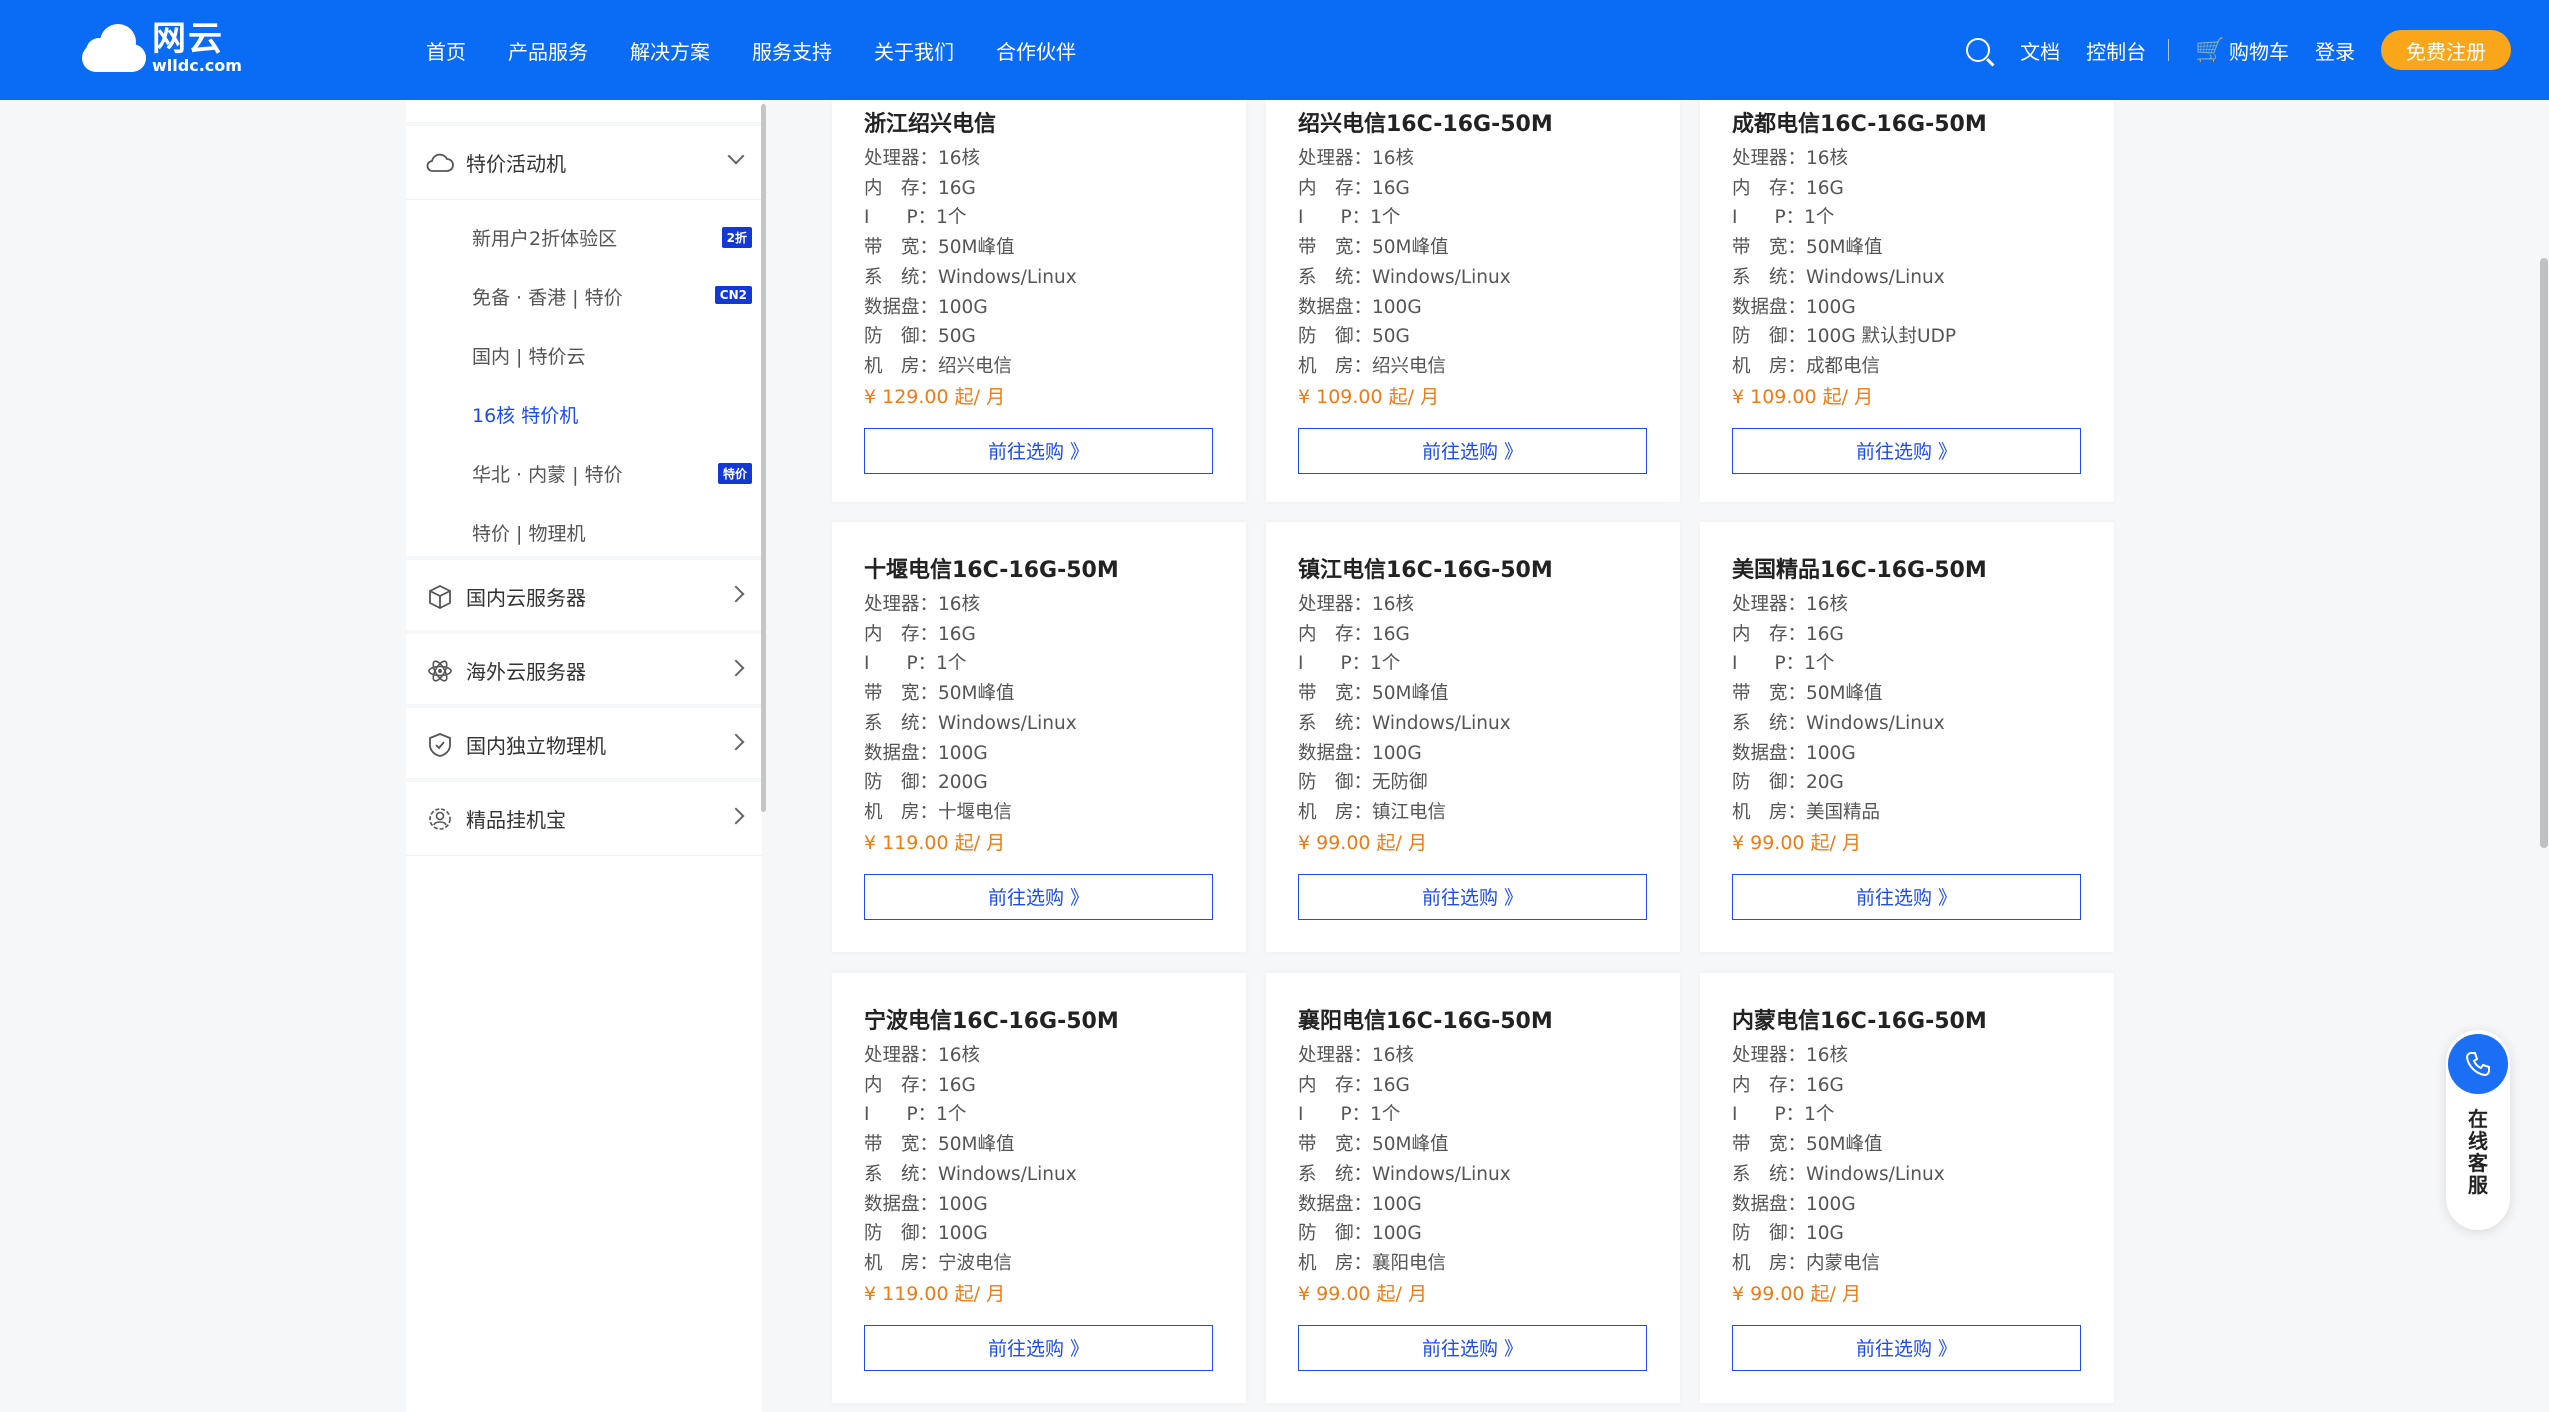 The image size is (2549, 1412). Describe the element at coordinates (2210, 50) in the screenshot. I see `cart-icon: 🛒` at that location.